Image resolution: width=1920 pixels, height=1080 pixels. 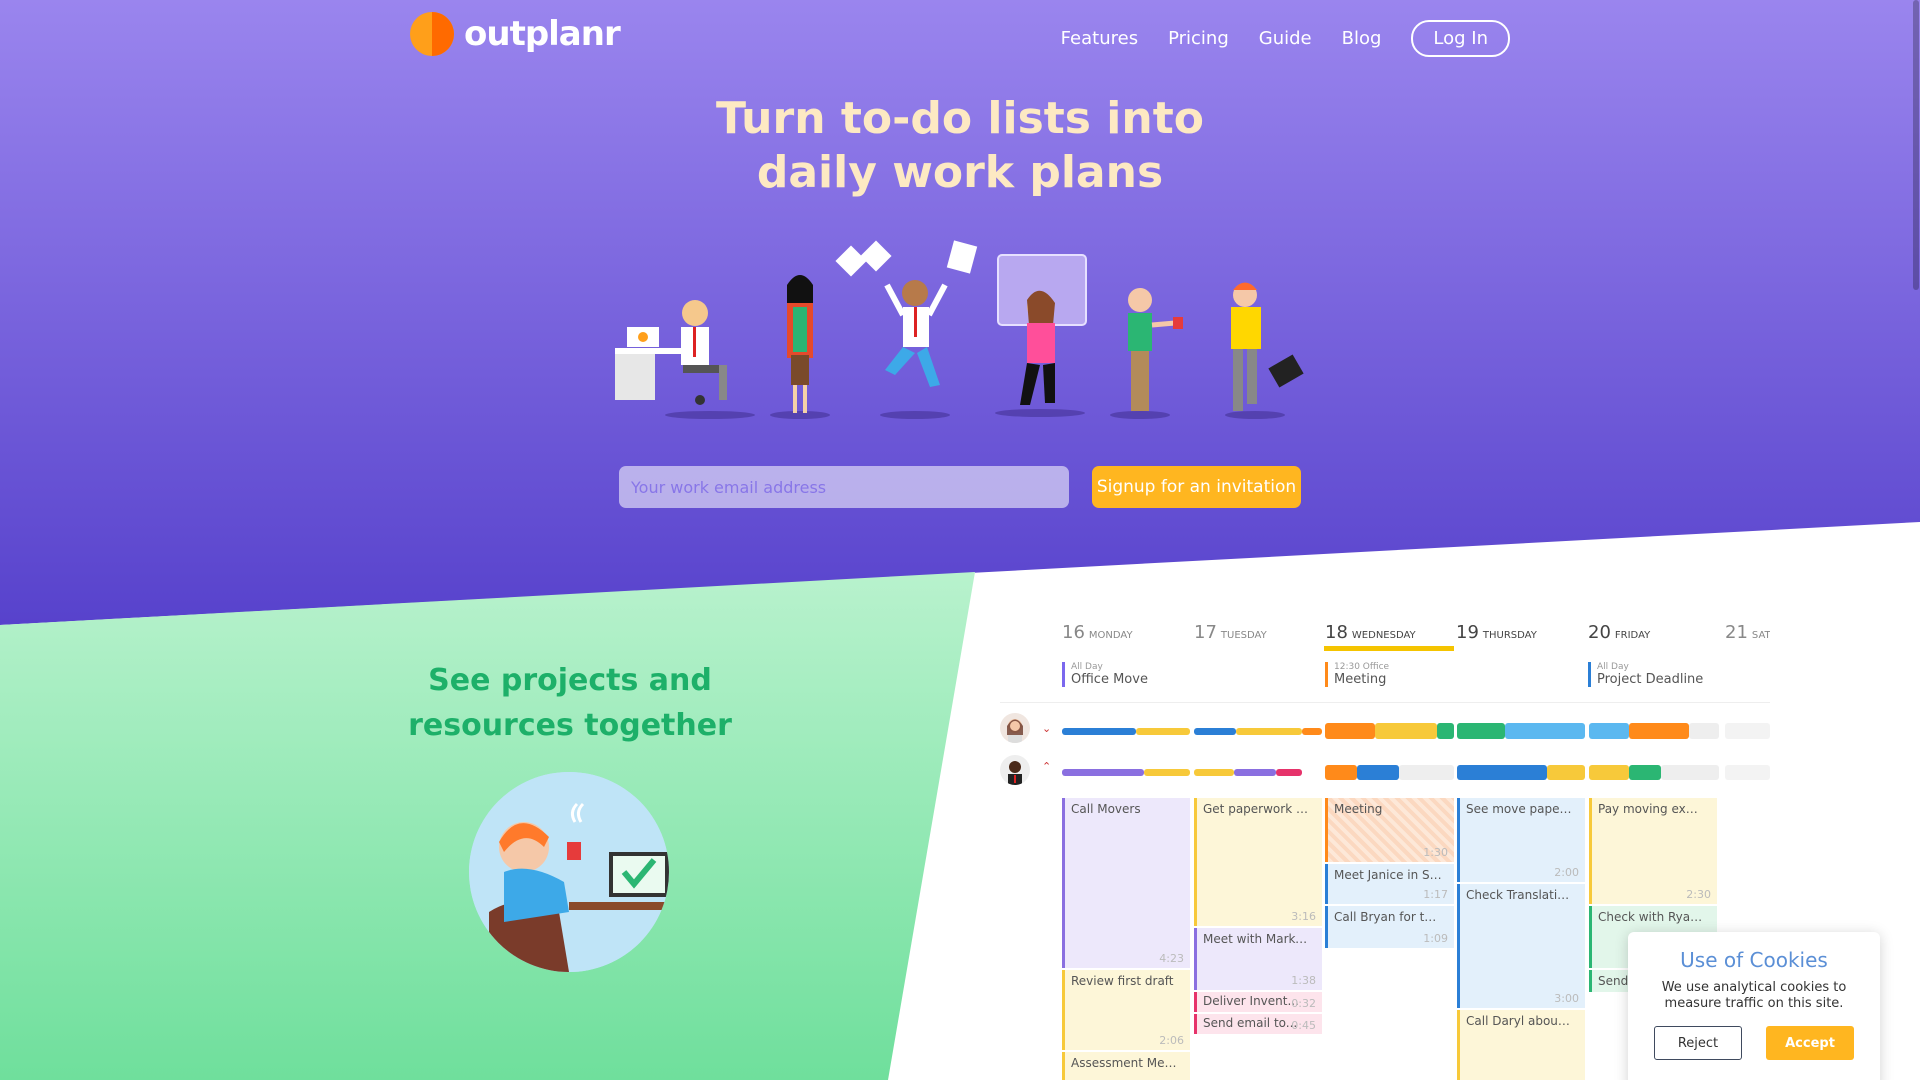 I want to click on task-card: Send email to... 0:45, so click(x=1258, y=1024).